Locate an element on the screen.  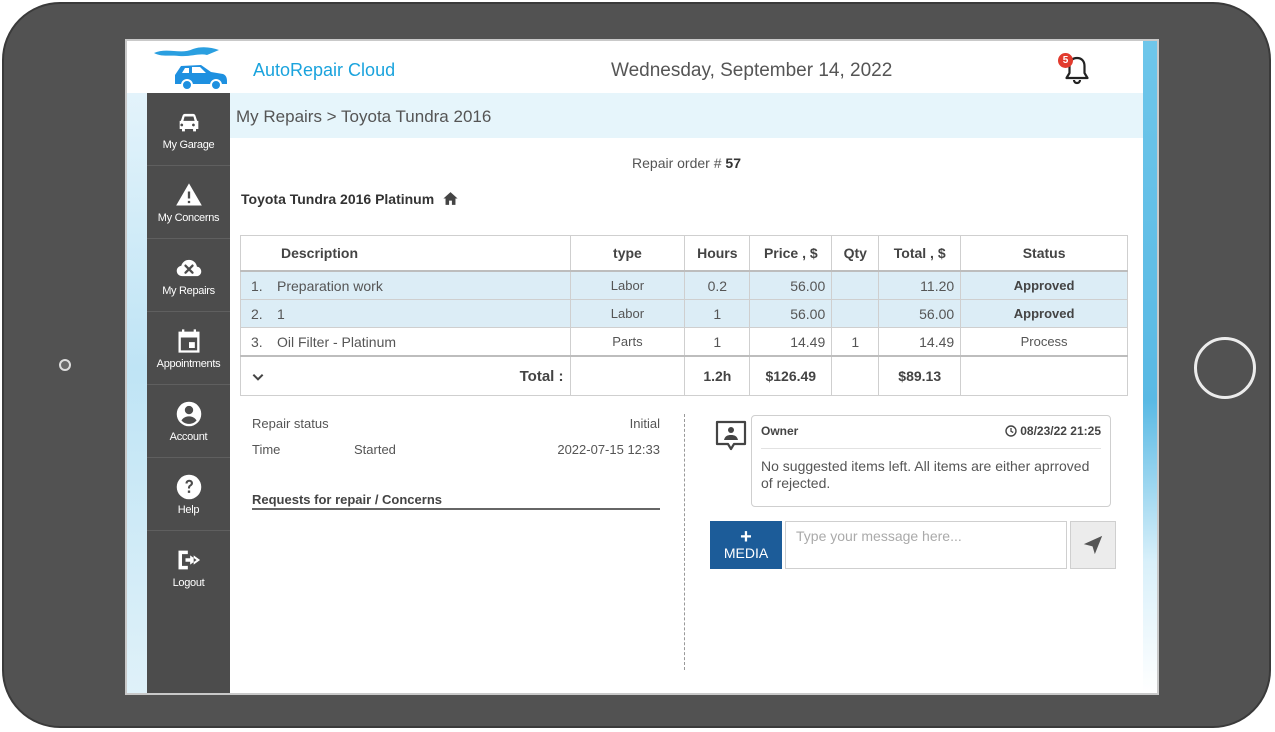
notifications-button: 5 is located at coordinates (1075, 69).